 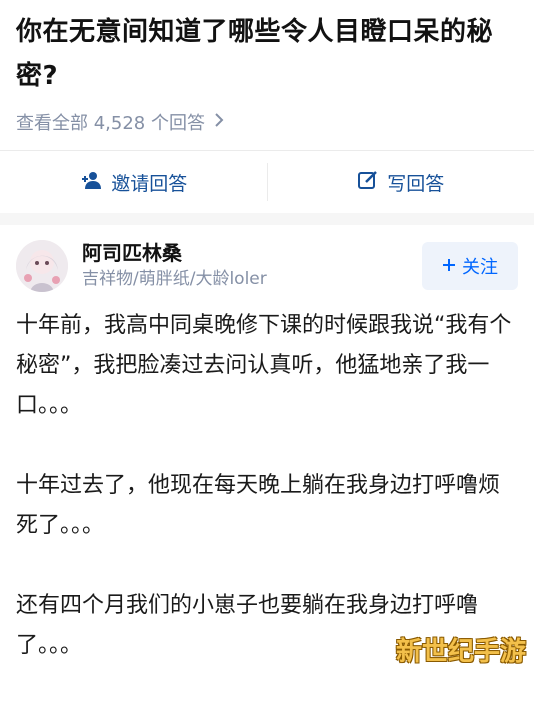 I want to click on watermark: 新世纪手游, so click(x=461, y=649).